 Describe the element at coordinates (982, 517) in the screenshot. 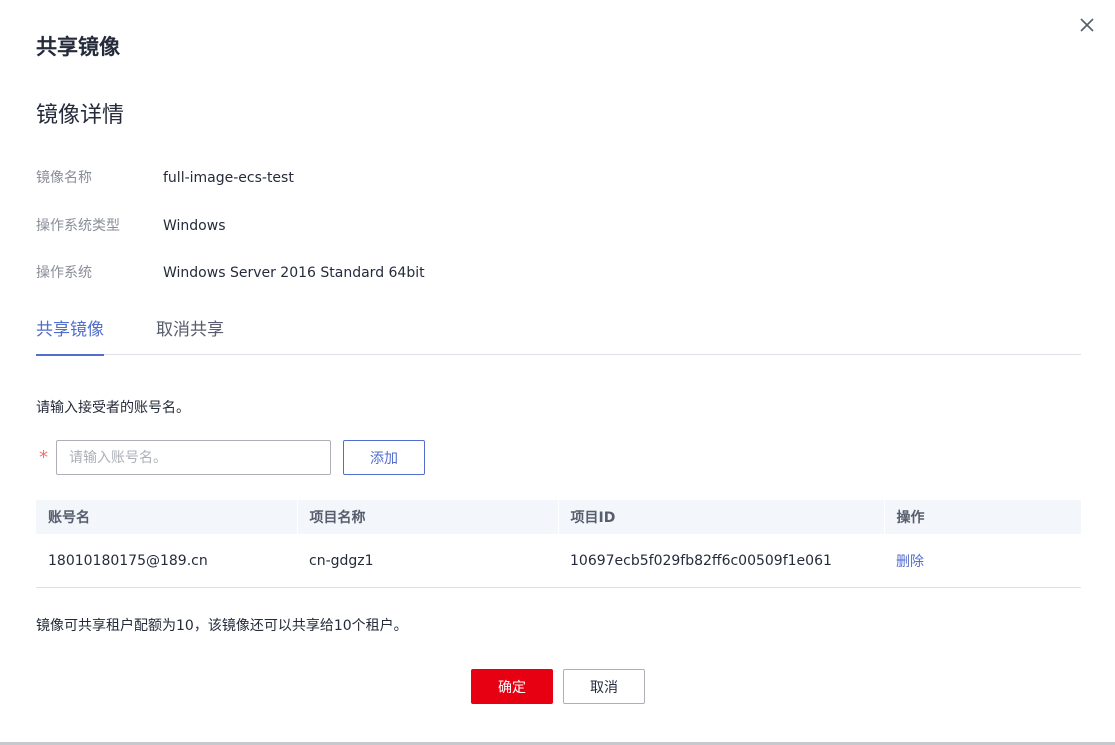

I see `column-header-action: 操作` at that location.